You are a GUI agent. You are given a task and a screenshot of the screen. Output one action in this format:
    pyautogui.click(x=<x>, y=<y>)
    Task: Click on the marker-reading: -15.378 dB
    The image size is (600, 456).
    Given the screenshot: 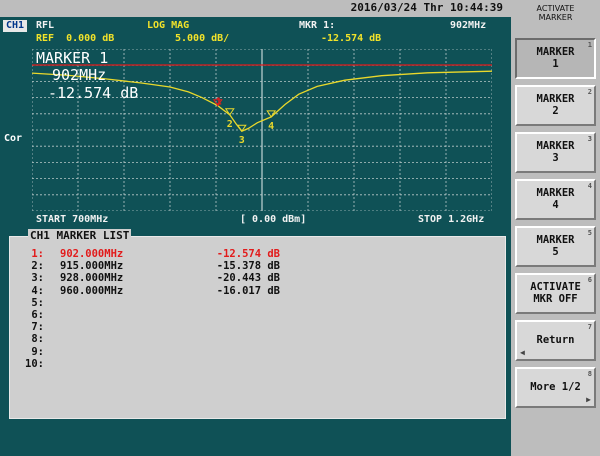 What is the action you would take?
    pyautogui.click(x=248, y=266)
    